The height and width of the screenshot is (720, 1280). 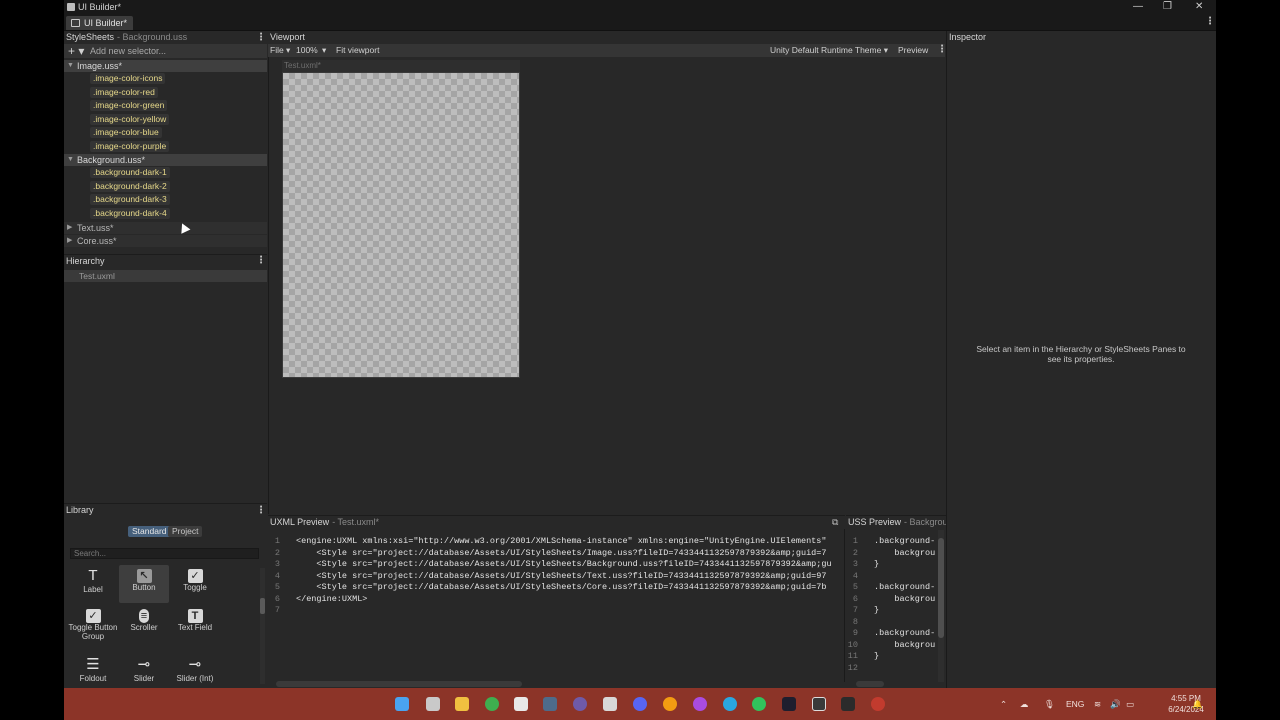 What do you see at coordinates (1167, 6) in the screenshot?
I see `maximize-button: ❐` at bounding box center [1167, 6].